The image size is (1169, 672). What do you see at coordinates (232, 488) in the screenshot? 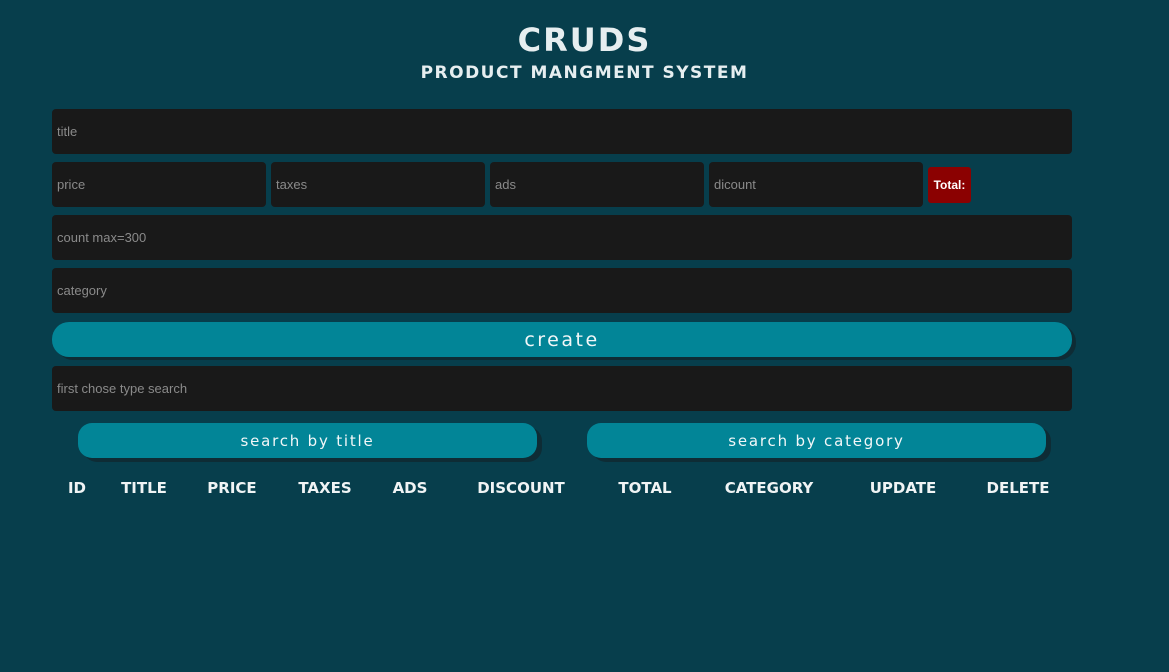
I see `column-header-price: PRICE` at bounding box center [232, 488].